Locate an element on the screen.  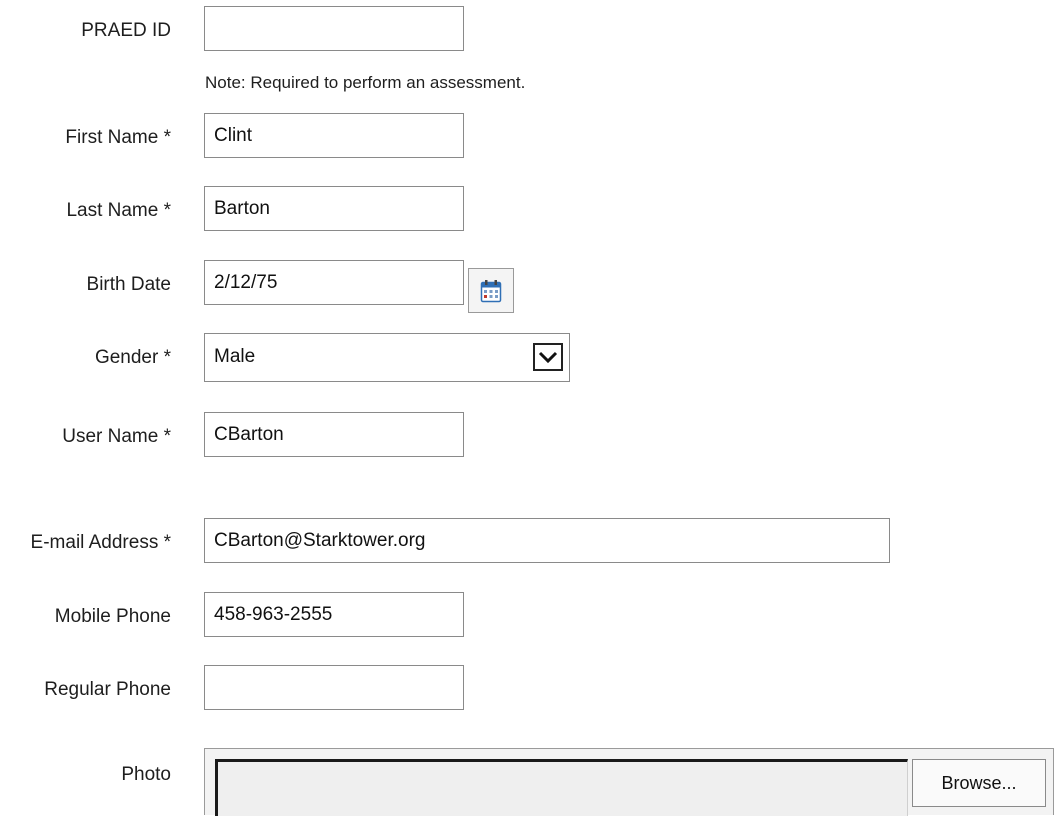
praed-id-input is located at coordinates (334, 28).